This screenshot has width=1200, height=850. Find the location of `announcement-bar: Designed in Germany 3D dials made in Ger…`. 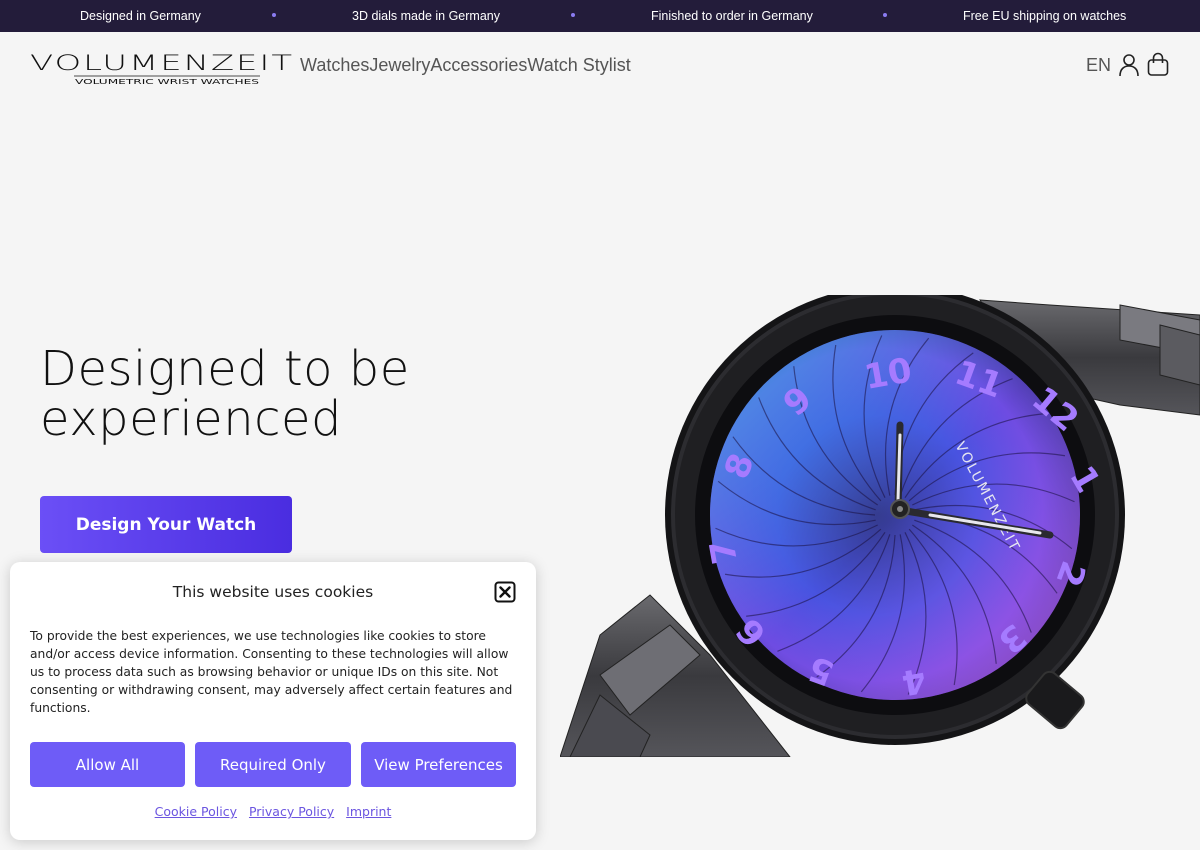

announcement-bar: Designed in Germany 3D dials made in Ger… is located at coordinates (600, 16).